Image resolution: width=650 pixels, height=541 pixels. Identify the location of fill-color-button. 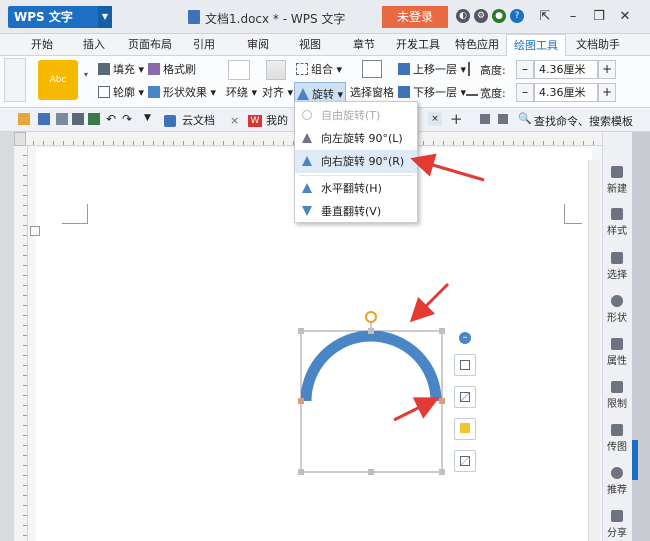
(465, 429).